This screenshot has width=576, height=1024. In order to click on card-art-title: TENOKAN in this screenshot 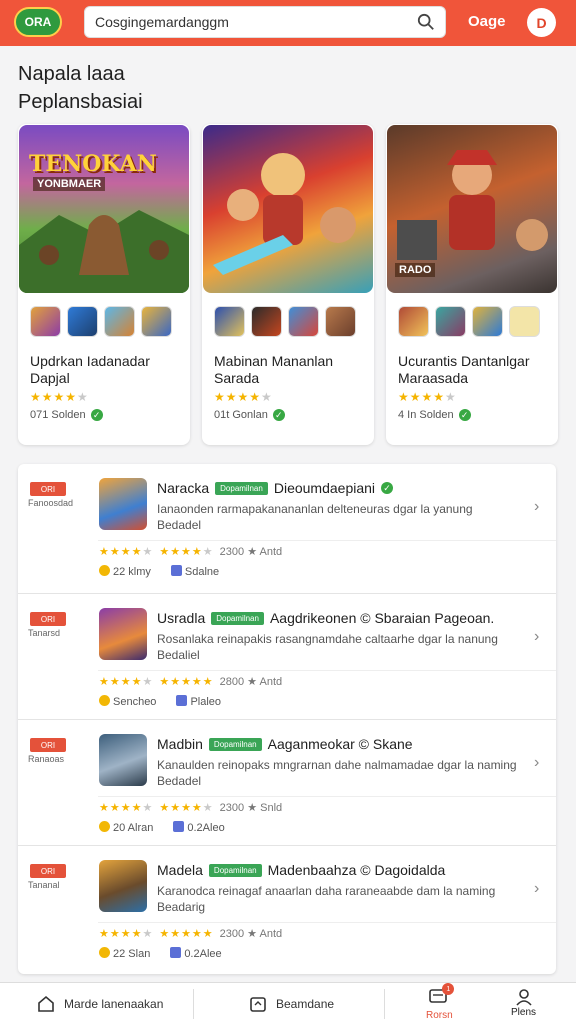, I will do `click(93, 164)`.